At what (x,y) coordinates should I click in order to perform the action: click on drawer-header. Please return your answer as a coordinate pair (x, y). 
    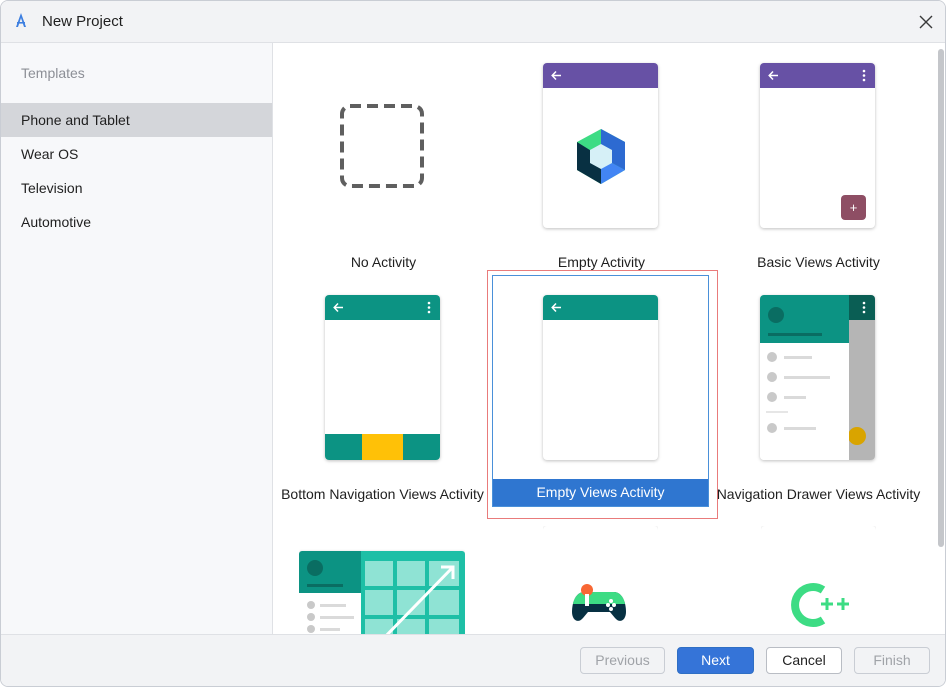
    Looking at the image, I should click on (804, 319).